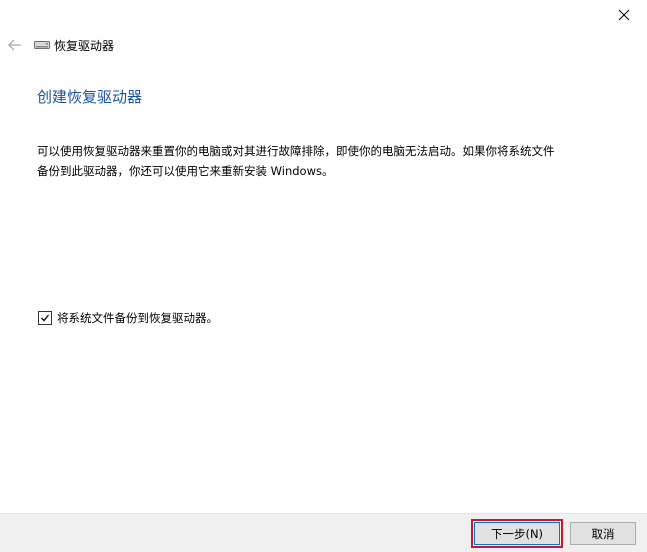 This screenshot has height=552, width=647. I want to click on back-arrow-icon, so click(15, 45).